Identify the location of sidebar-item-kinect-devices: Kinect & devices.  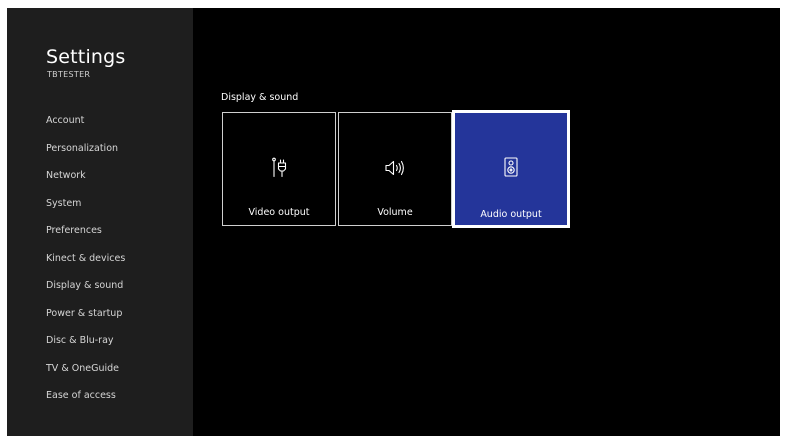
(100, 263).